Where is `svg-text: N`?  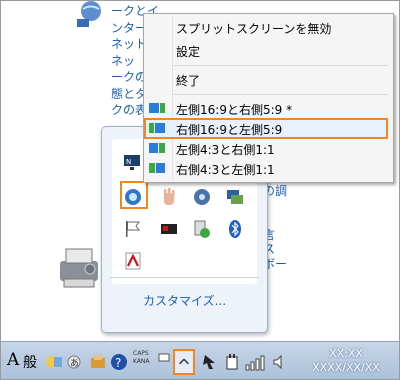
svg-text: N is located at coordinates (128, 162).